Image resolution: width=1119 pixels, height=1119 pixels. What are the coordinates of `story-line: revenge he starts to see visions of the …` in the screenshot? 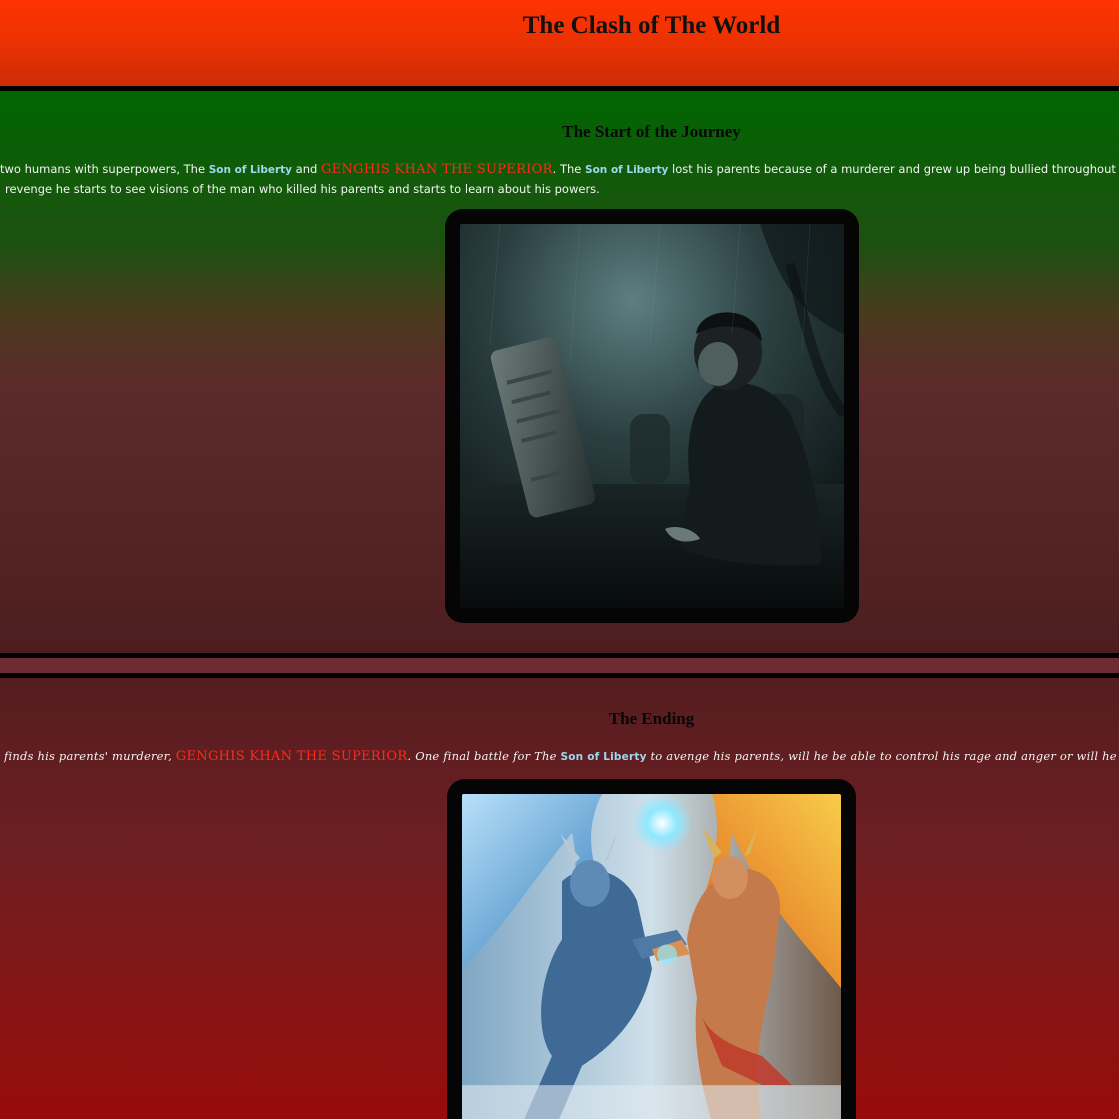 It's located at (302, 189).